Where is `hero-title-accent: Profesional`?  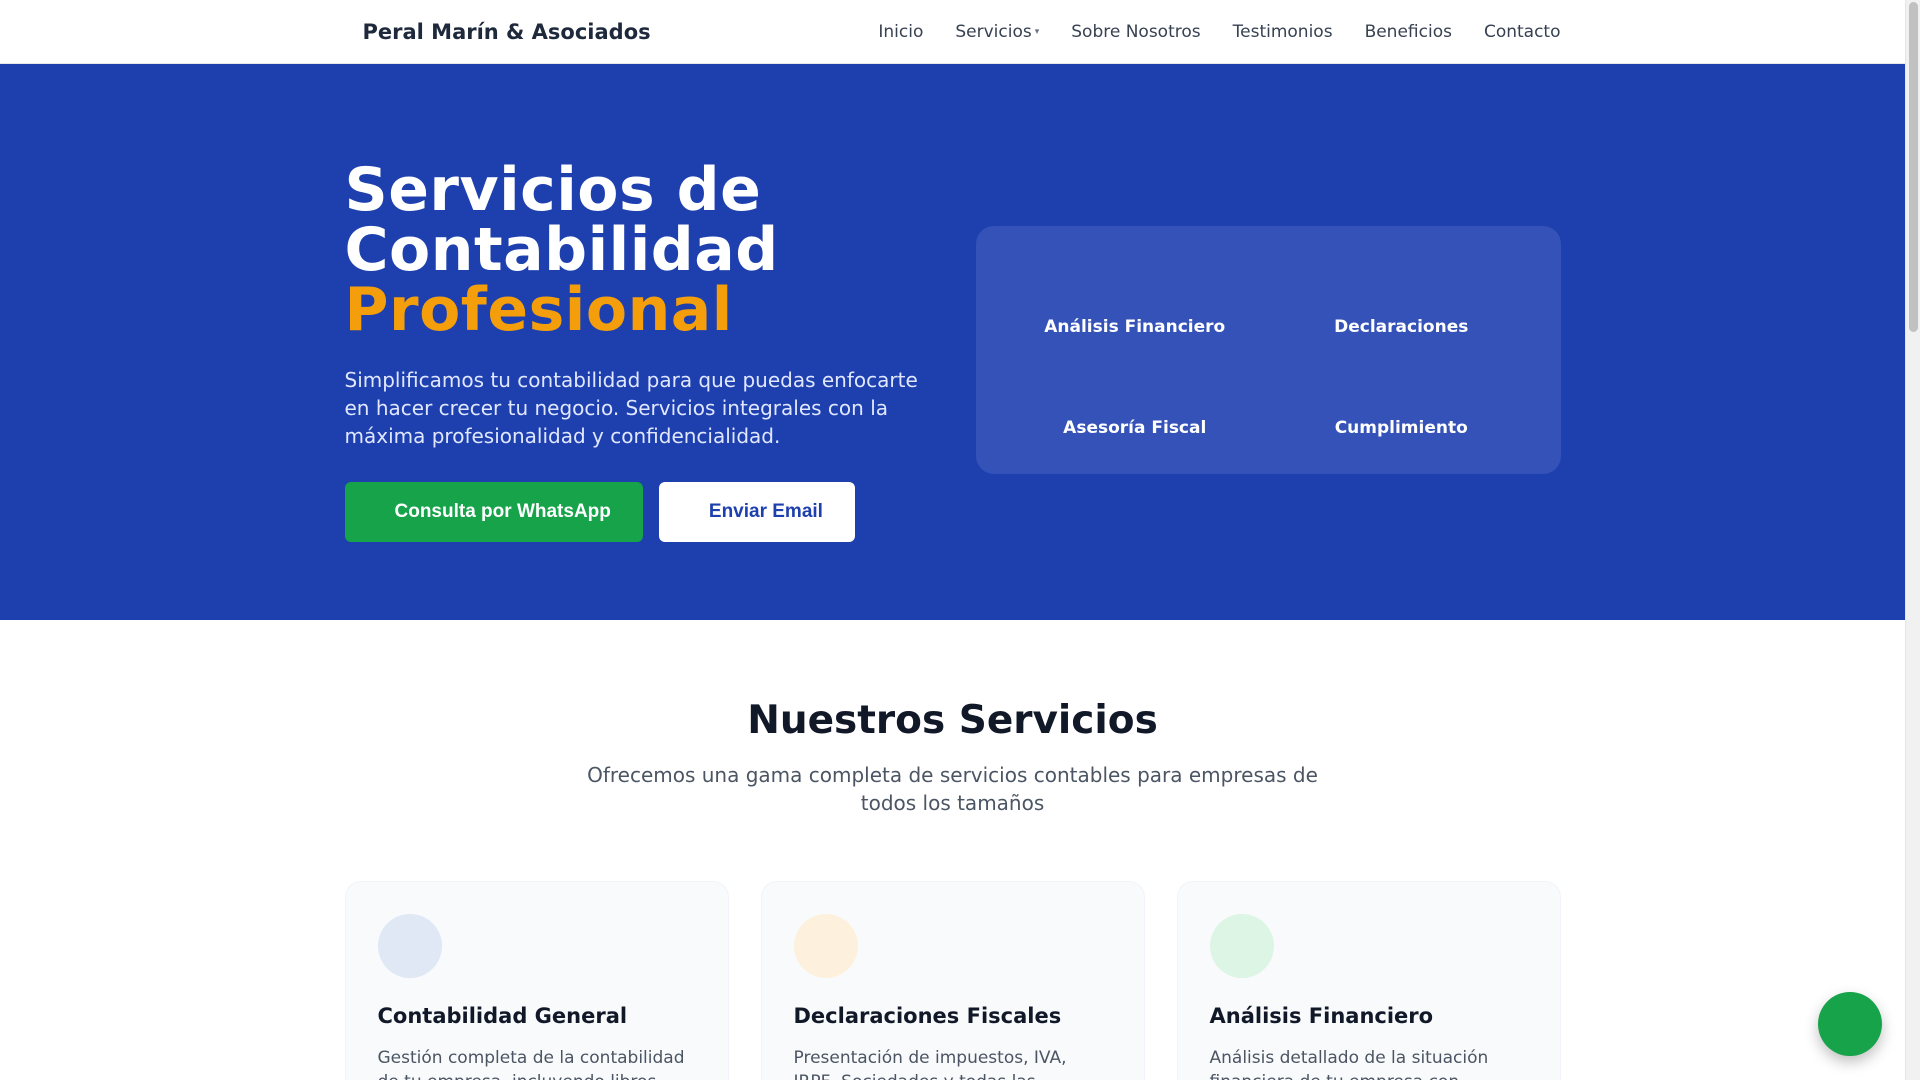
hero-title-accent: Profesional is located at coordinates (538, 310).